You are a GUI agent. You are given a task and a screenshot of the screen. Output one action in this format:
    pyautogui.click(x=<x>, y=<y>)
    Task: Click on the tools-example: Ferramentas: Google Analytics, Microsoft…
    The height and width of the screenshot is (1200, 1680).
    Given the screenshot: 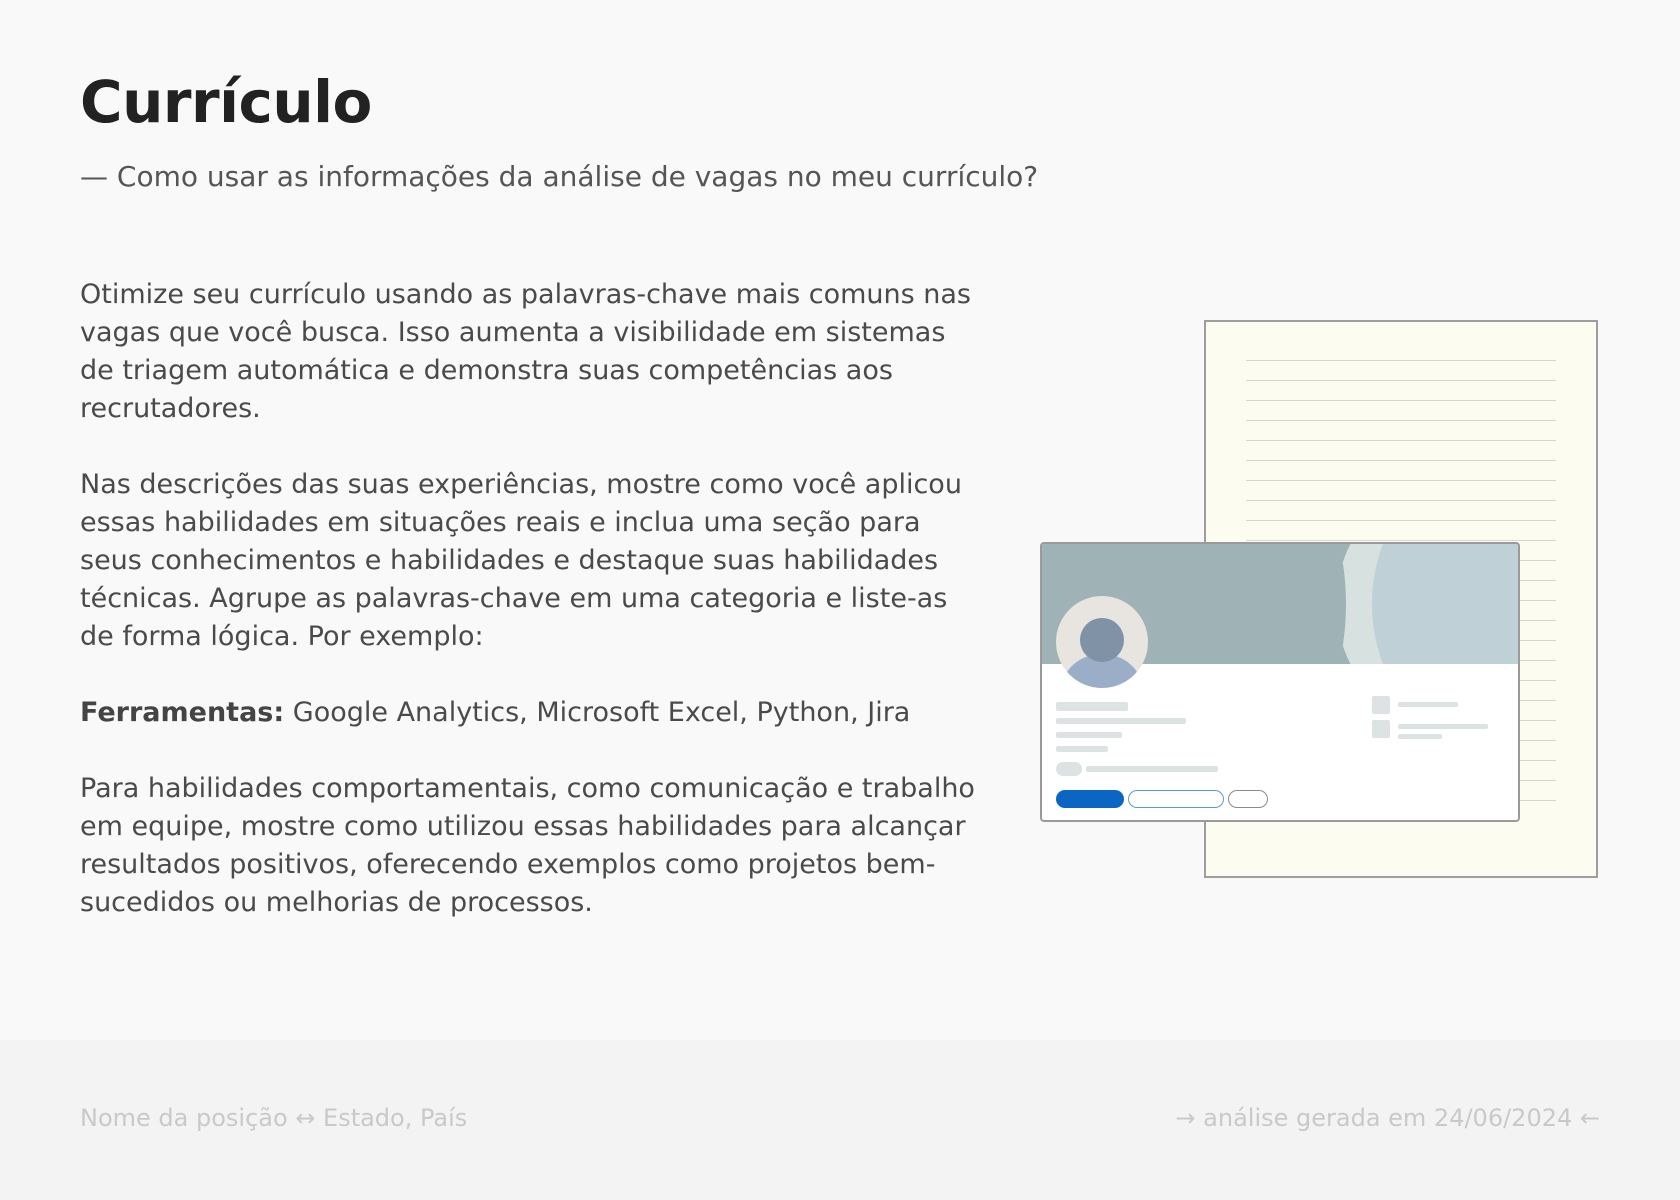 What is the action you would take?
    pyautogui.click(x=530, y=713)
    